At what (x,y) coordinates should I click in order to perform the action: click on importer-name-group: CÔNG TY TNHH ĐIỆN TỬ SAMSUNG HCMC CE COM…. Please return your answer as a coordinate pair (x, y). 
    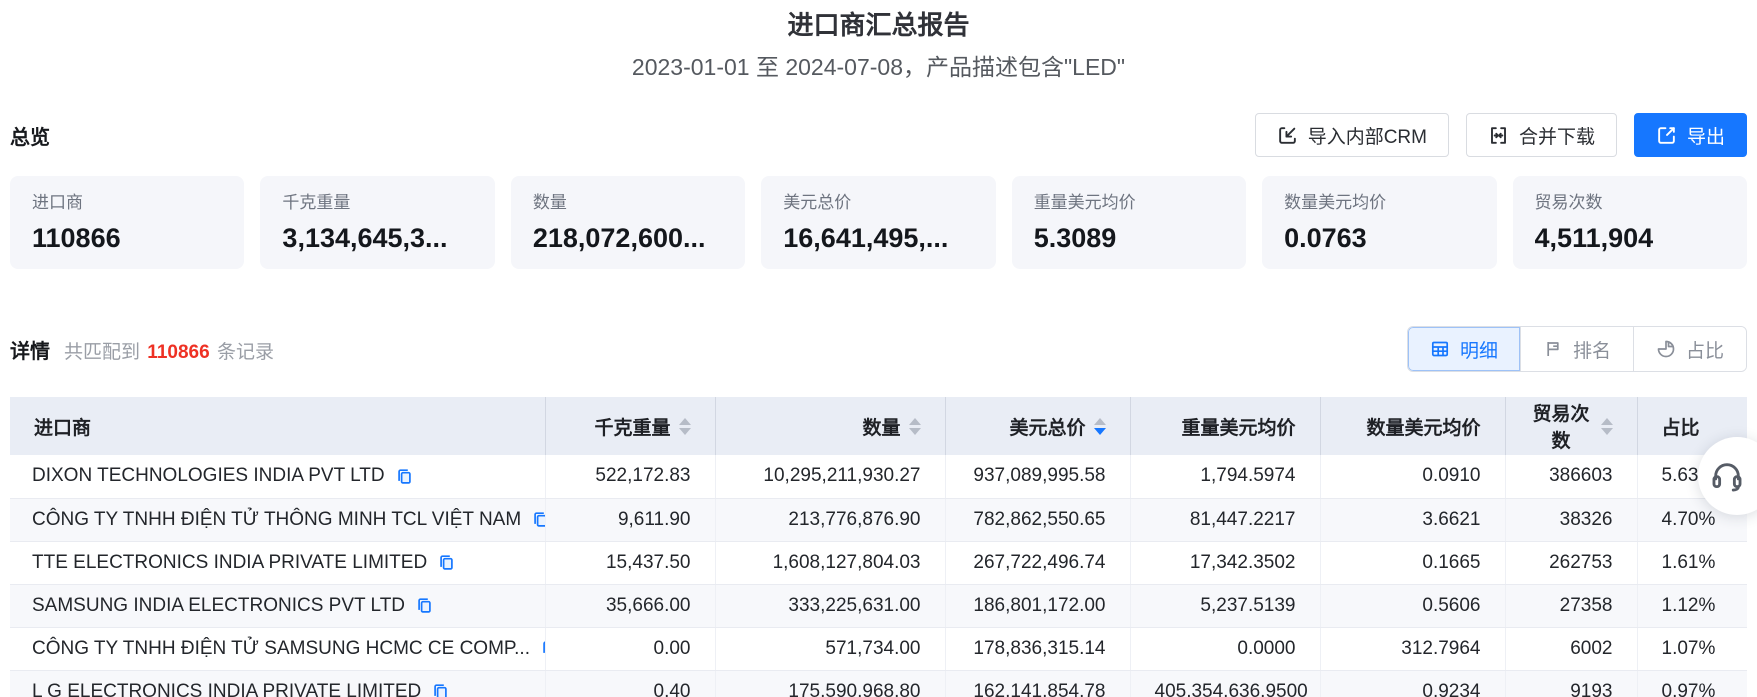
    Looking at the image, I should click on (288, 649).